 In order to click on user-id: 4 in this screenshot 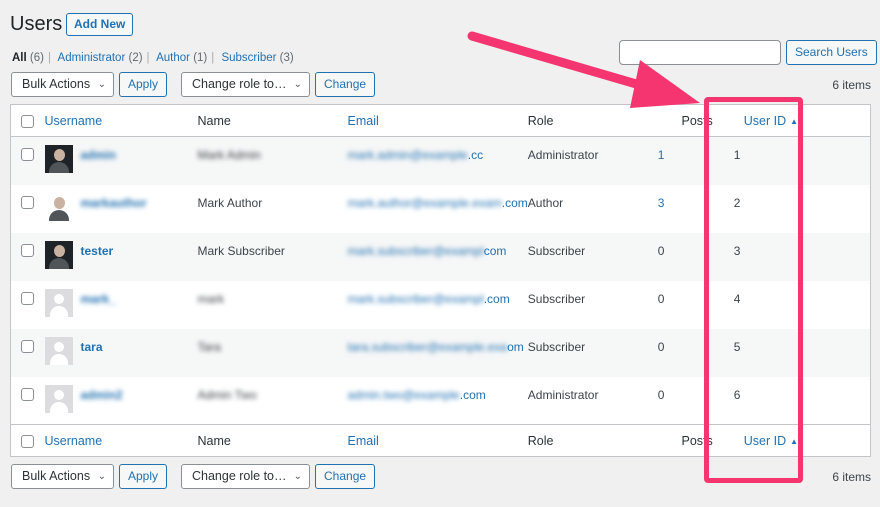, I will do `click(737, 298)`.